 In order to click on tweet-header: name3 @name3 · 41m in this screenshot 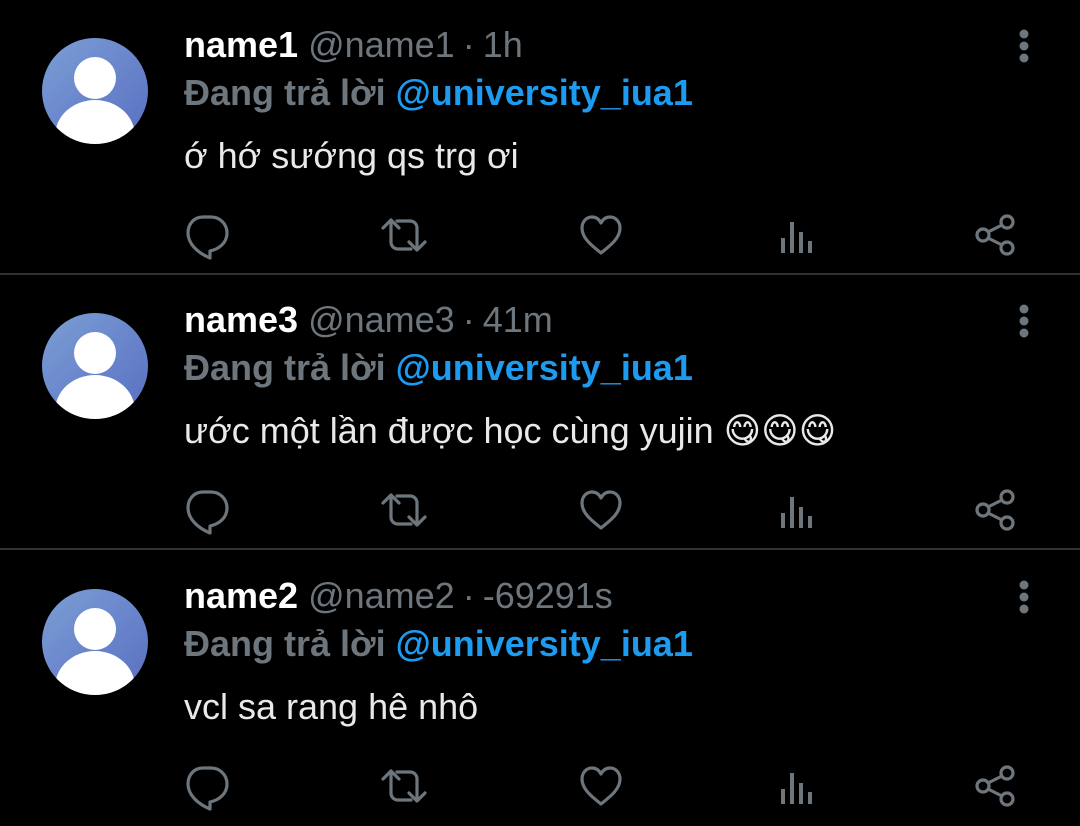, I will do `click(368, 320)`.